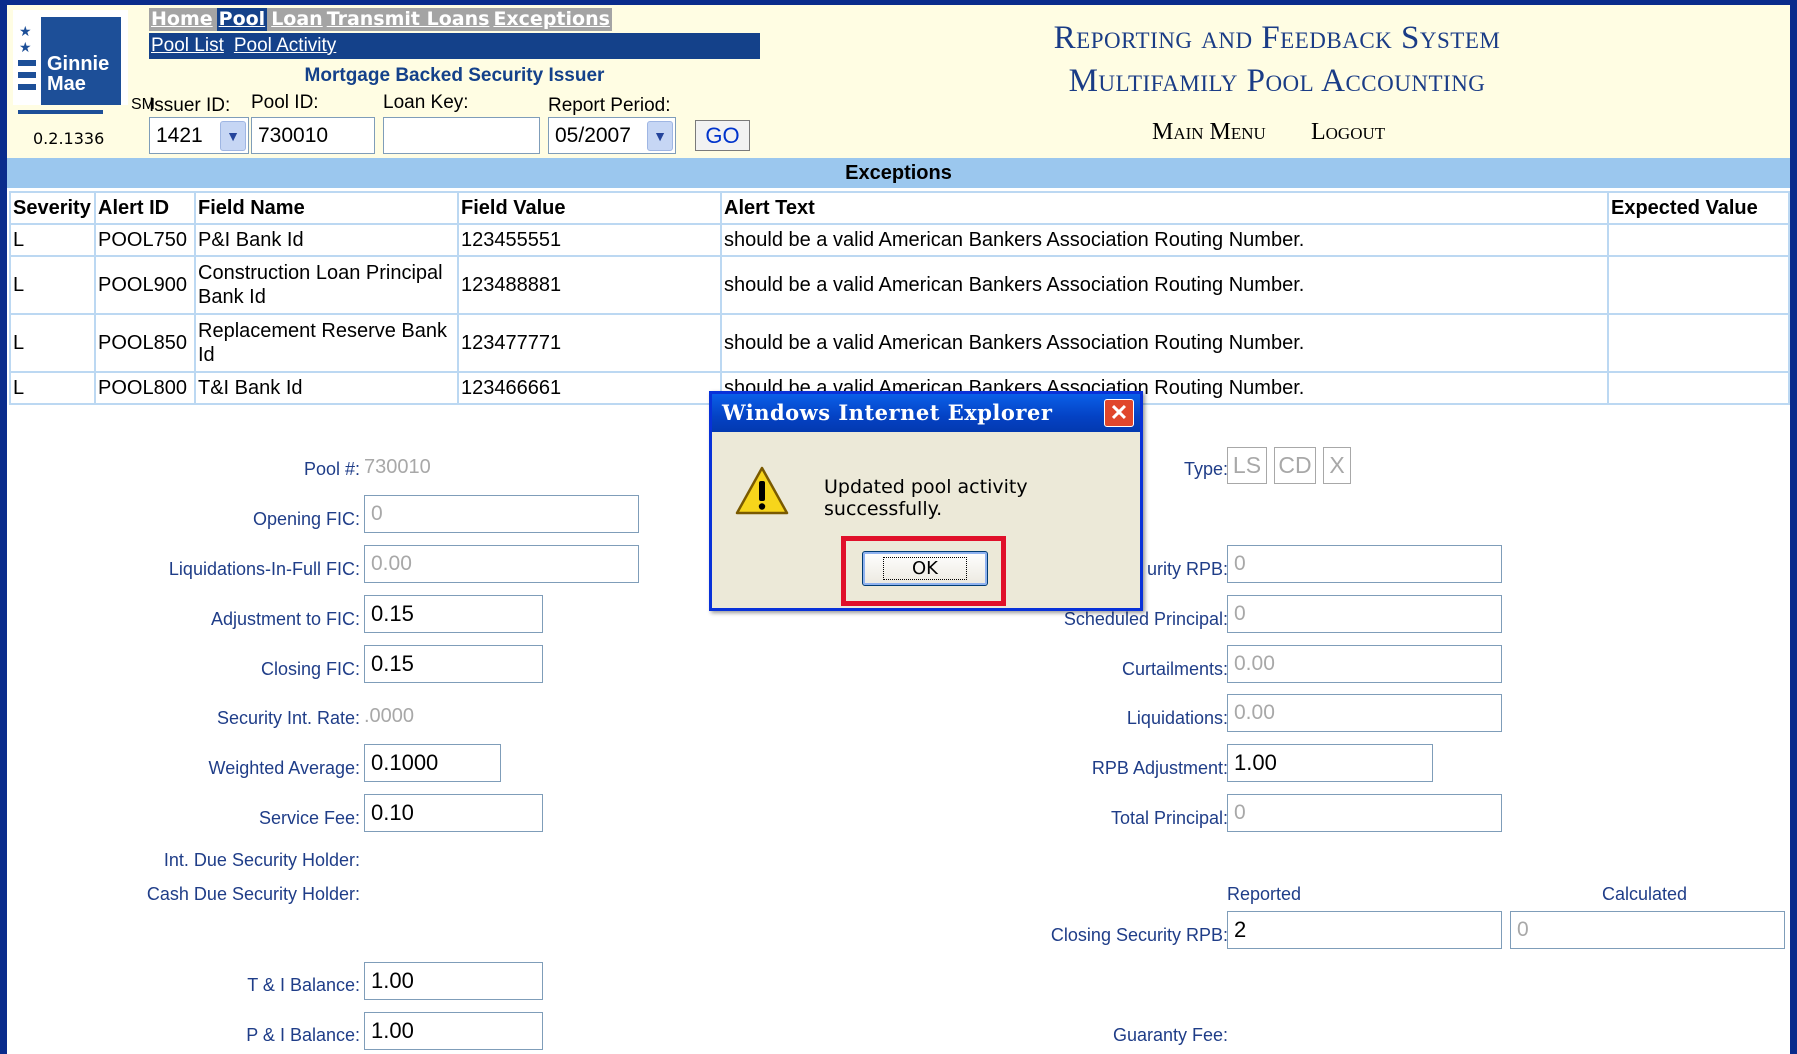  Describe the element at coordinates (589, 208) in the screenshot. I see `col-field-value: Field Value` at that location.